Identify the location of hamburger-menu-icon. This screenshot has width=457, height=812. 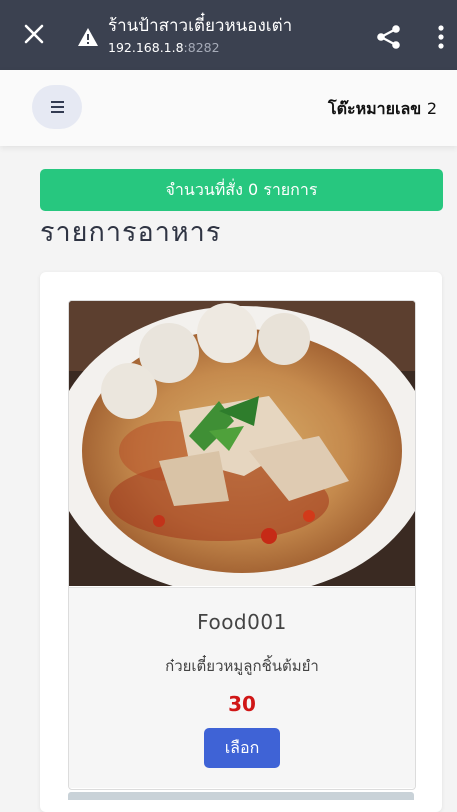
(57, 102).